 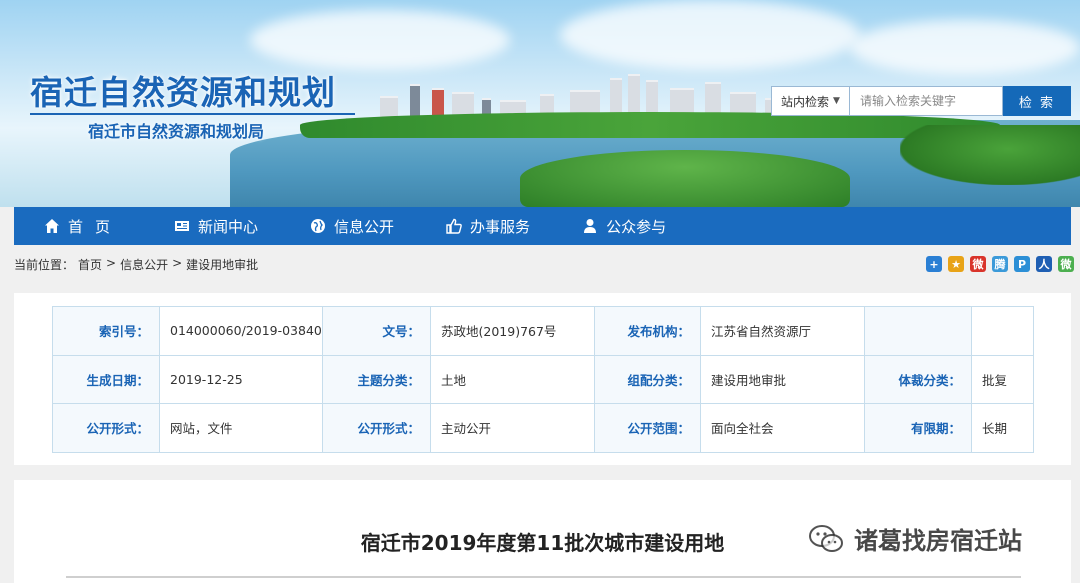 I want to click on disclosure-scope-label: 公开范围：, so click(x=647, y=428).